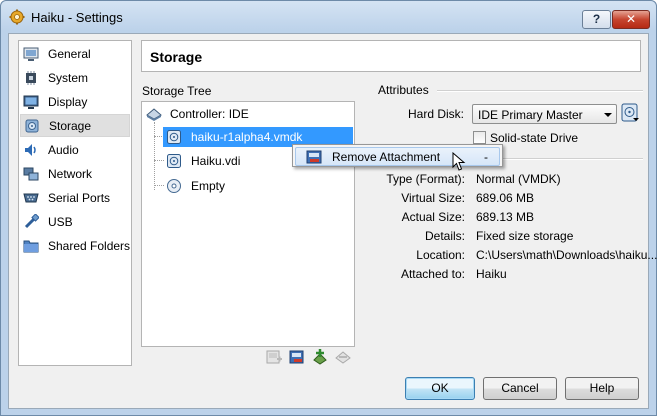 The width and height of the screenshot is (657, 416). I want to click on disk-icon, so click(32, 126).